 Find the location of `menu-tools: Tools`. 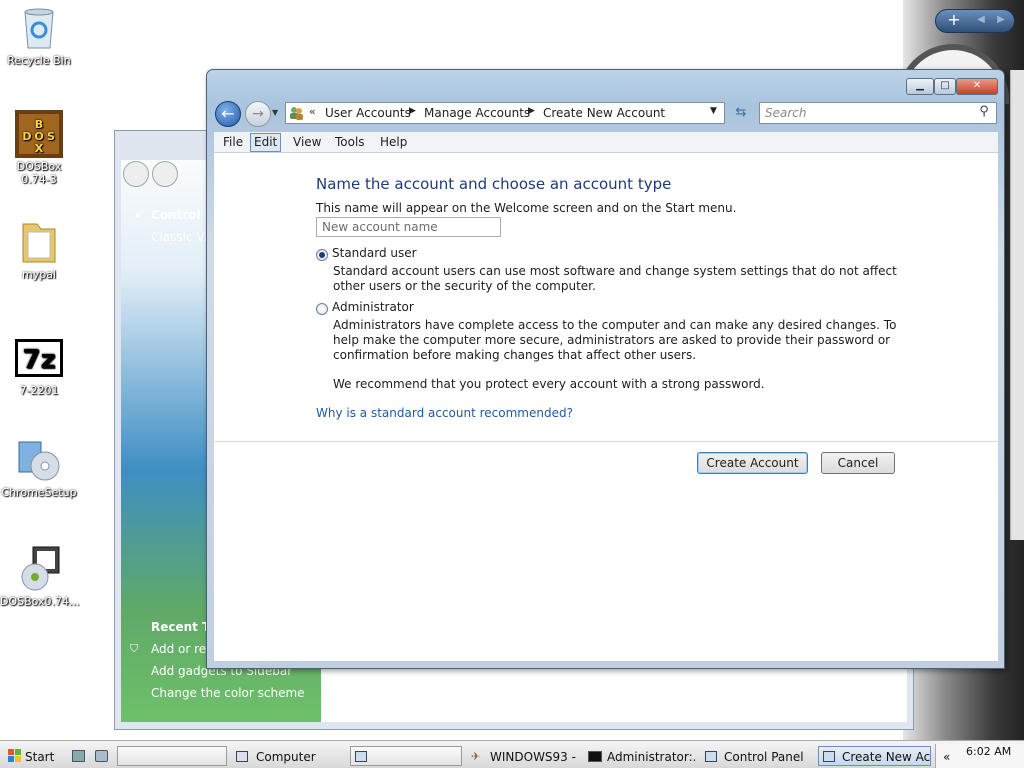

menu-tools: Tools is located at coordinates (350, 142).